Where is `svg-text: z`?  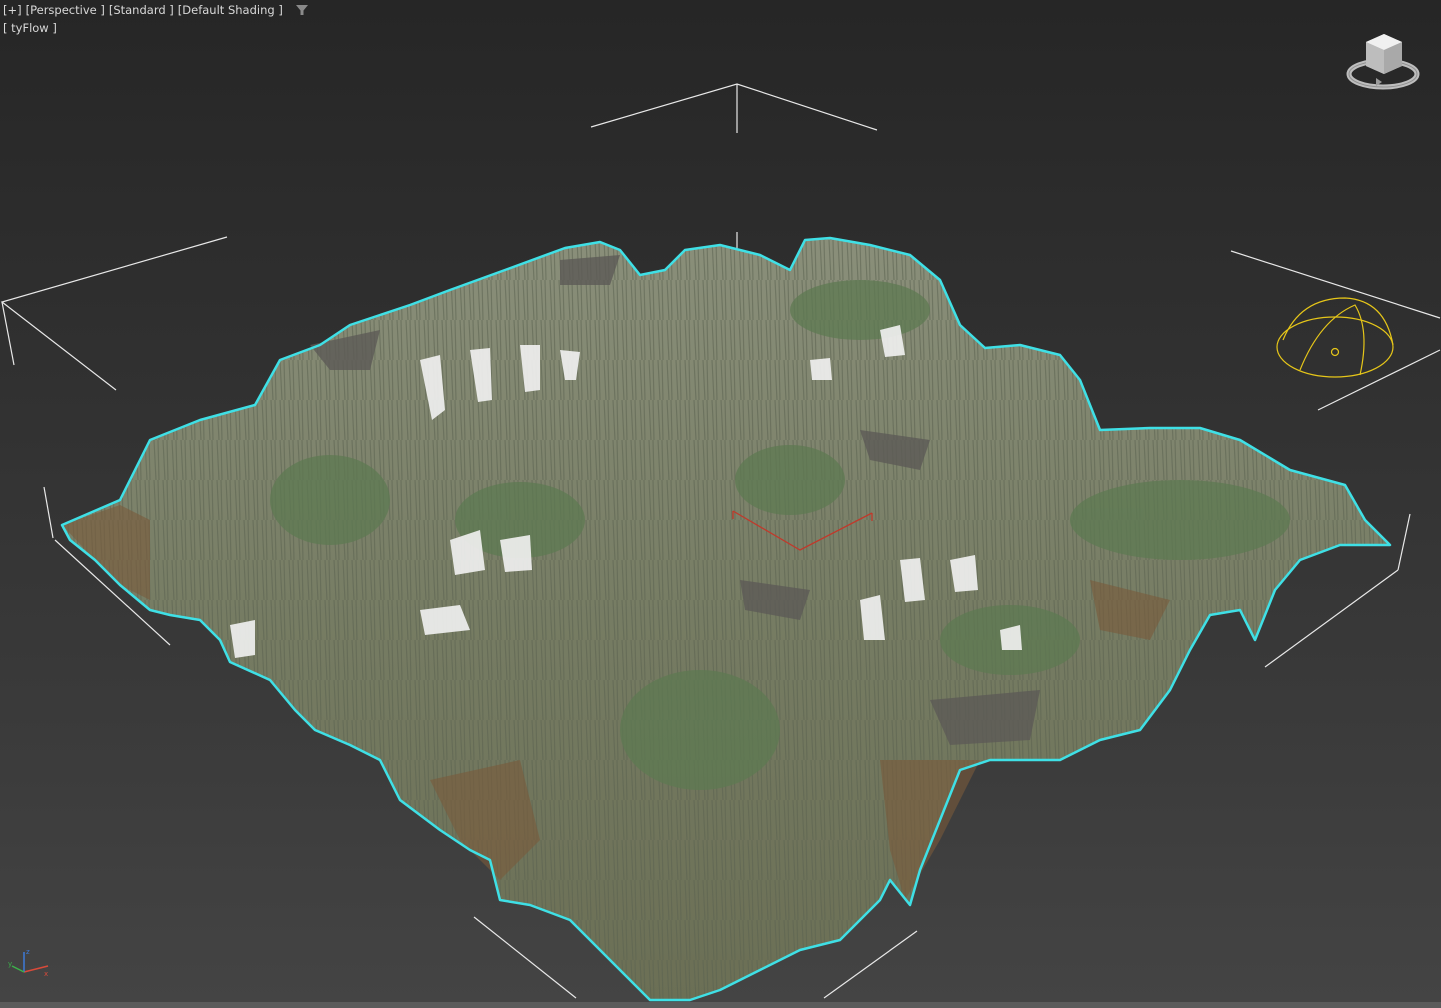
svg-text: z is located at coordinates (28, 952).